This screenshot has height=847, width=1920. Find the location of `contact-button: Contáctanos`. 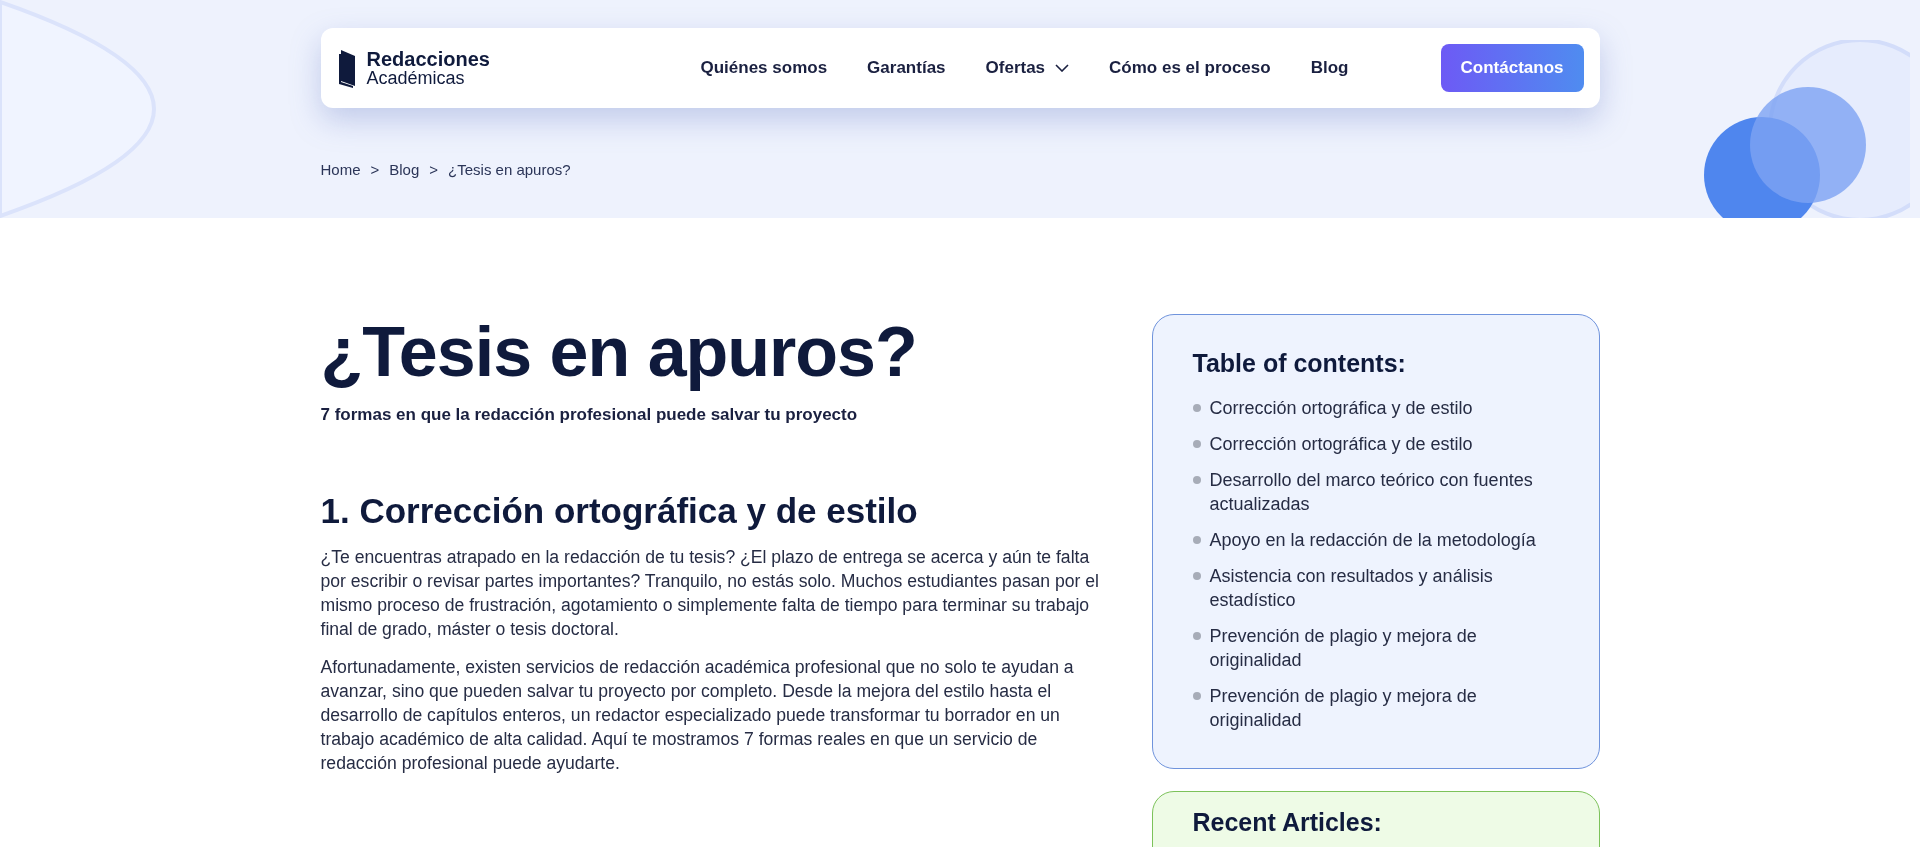

contact-button: Contáctanos is located at coordinates (1512, 68).